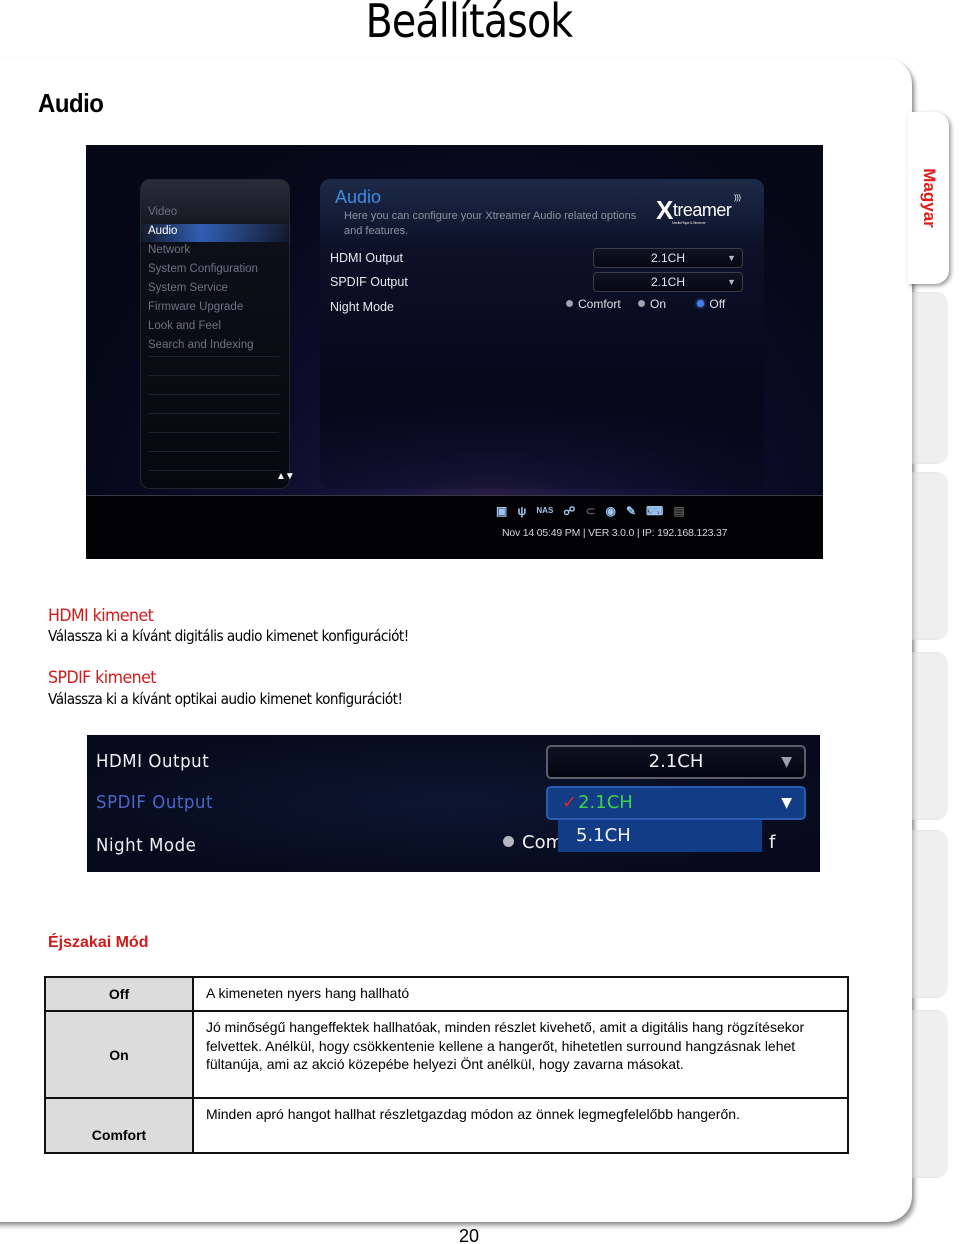  What do you see at coordinates (655, 511) in the screenshot?
I see `wireless-keyboard-icon: ⌨` at bounding box center [655, 511].